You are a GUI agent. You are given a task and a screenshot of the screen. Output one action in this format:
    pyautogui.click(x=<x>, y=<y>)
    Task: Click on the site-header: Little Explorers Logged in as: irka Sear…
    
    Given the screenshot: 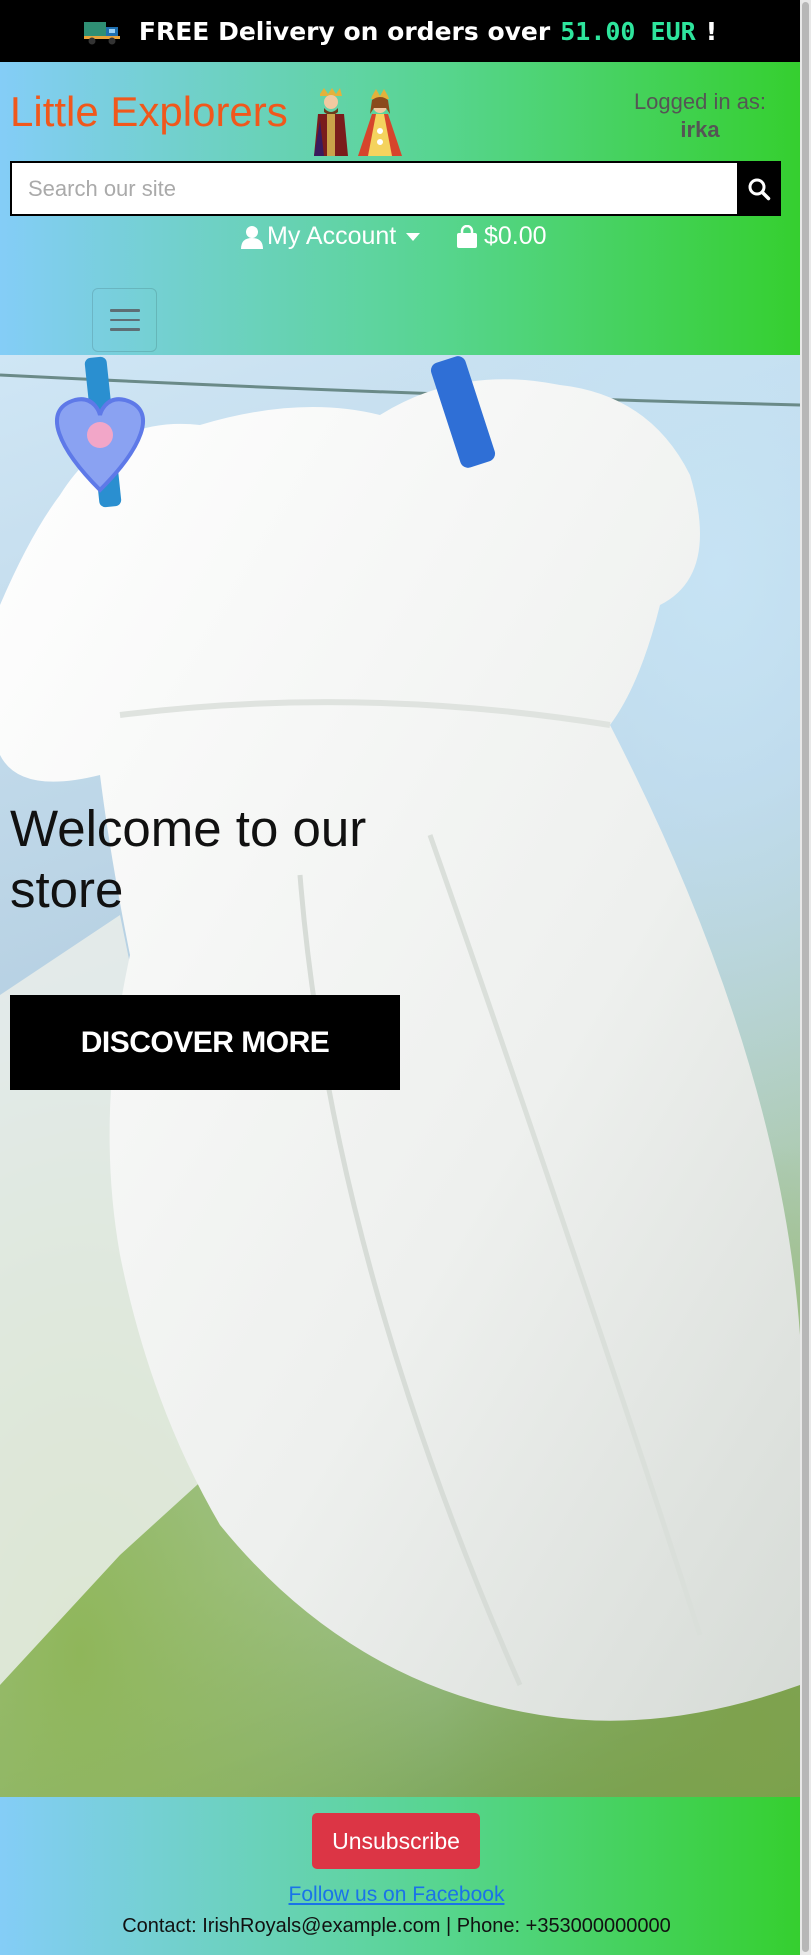 What is the action you would take?
    pyautogui.click(x=400, y=208)
    